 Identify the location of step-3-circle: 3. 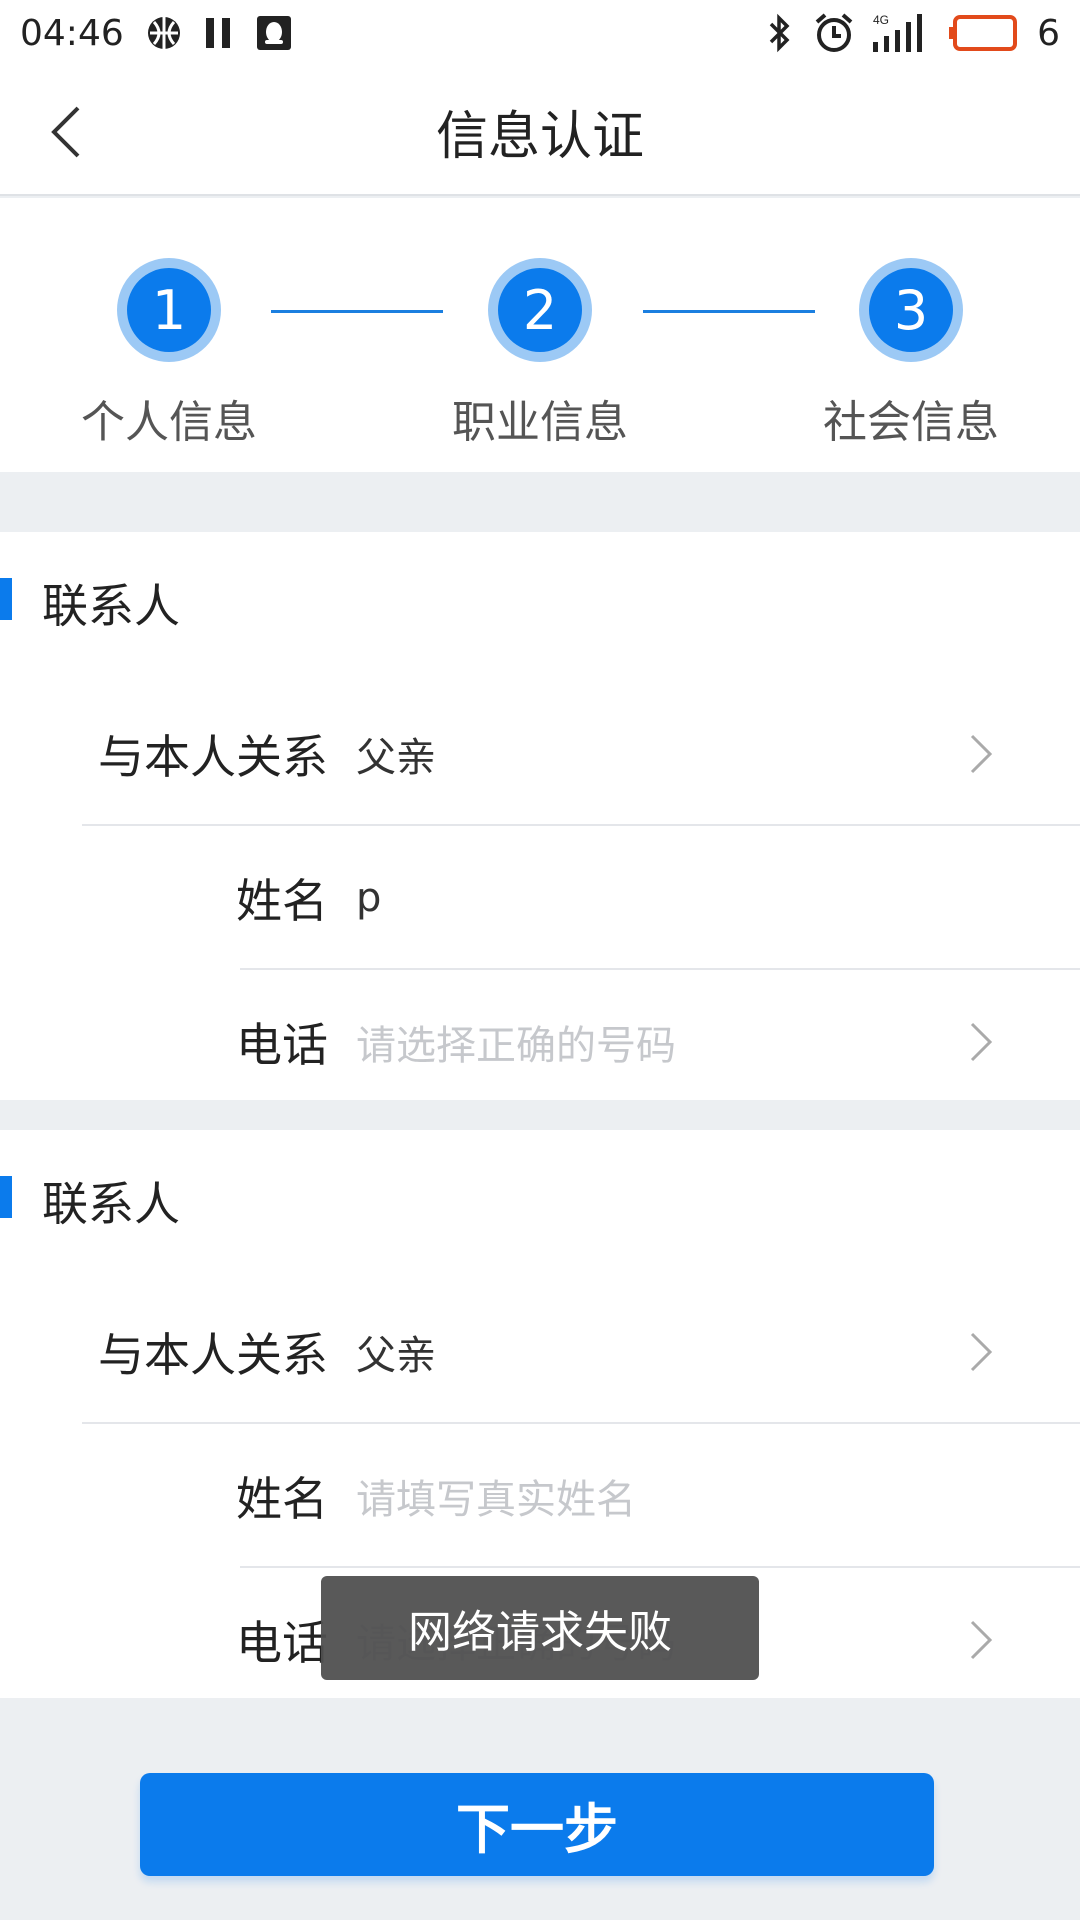
(911, 310).